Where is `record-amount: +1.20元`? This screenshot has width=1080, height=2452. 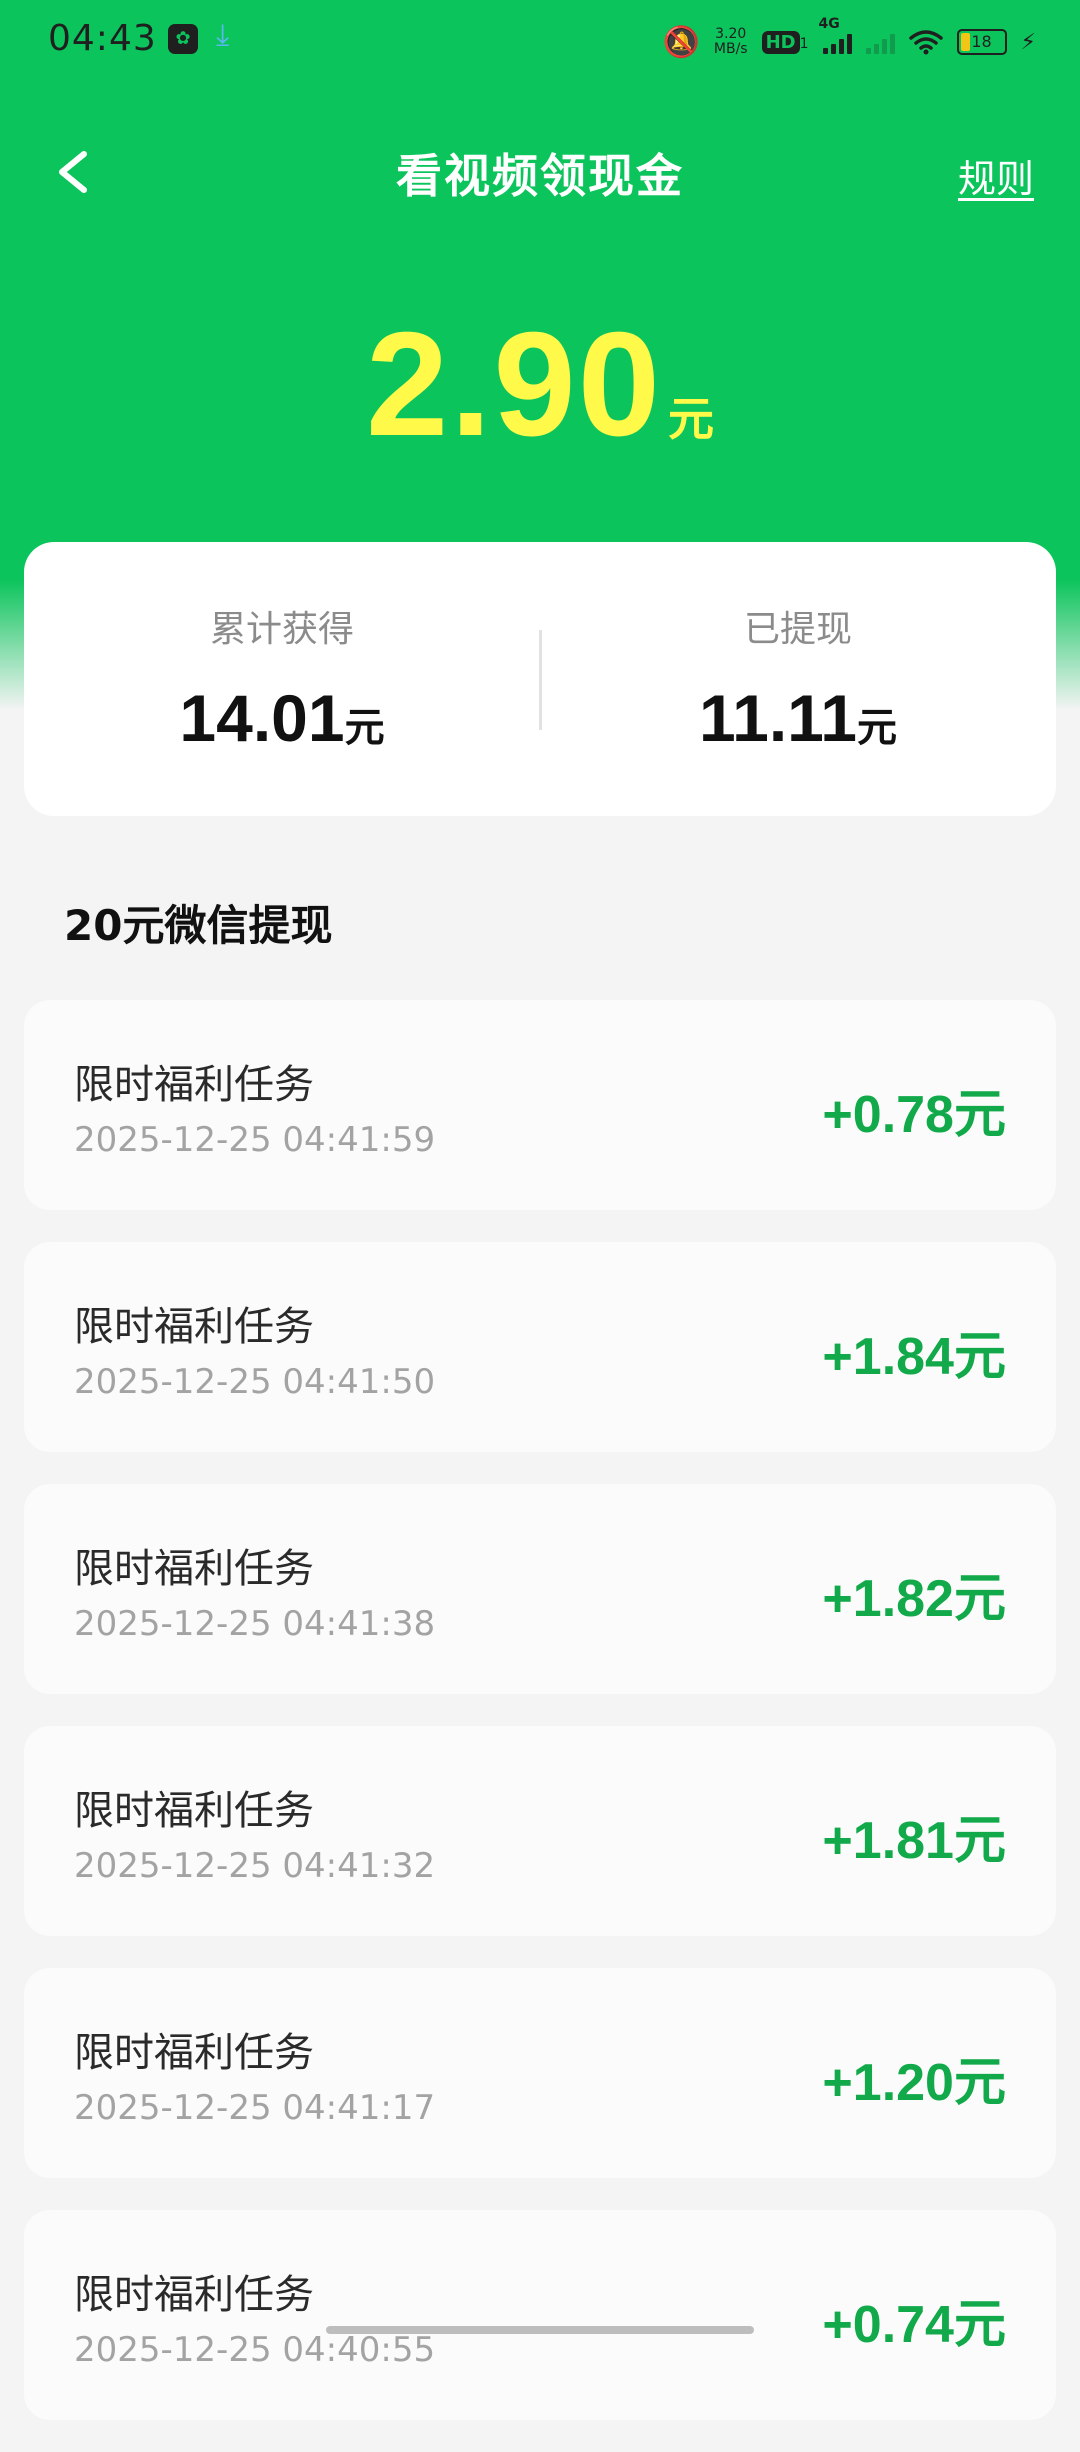
record-amount: +1.20元 is located at coordinates (914, 2077).